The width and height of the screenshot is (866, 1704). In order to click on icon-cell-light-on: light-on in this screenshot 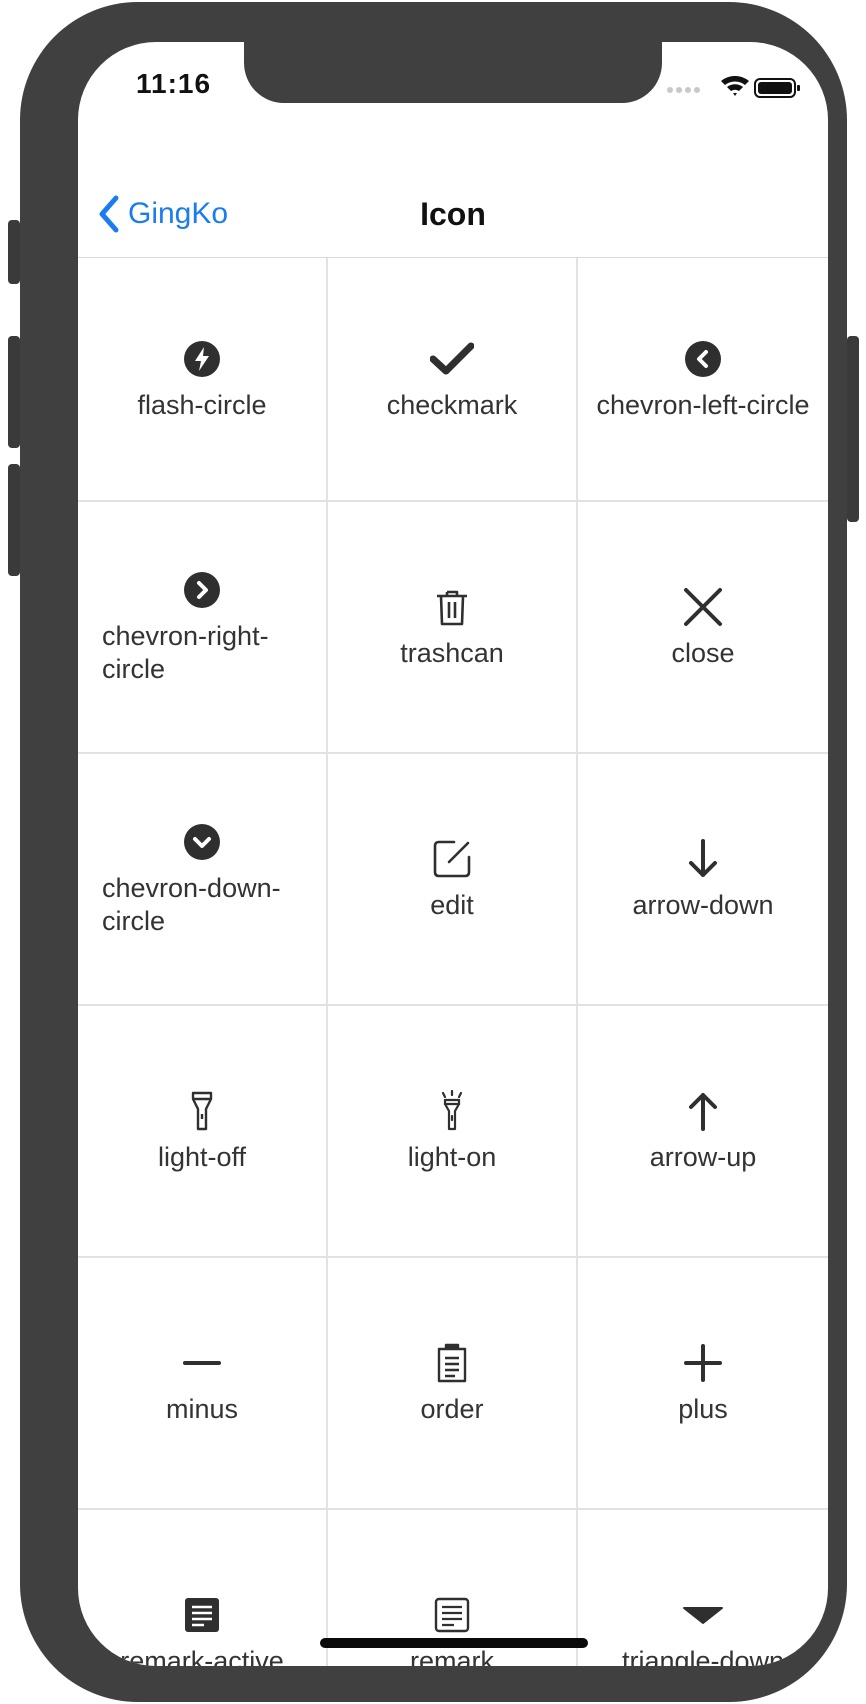, I will do `click(453, 1131)`.